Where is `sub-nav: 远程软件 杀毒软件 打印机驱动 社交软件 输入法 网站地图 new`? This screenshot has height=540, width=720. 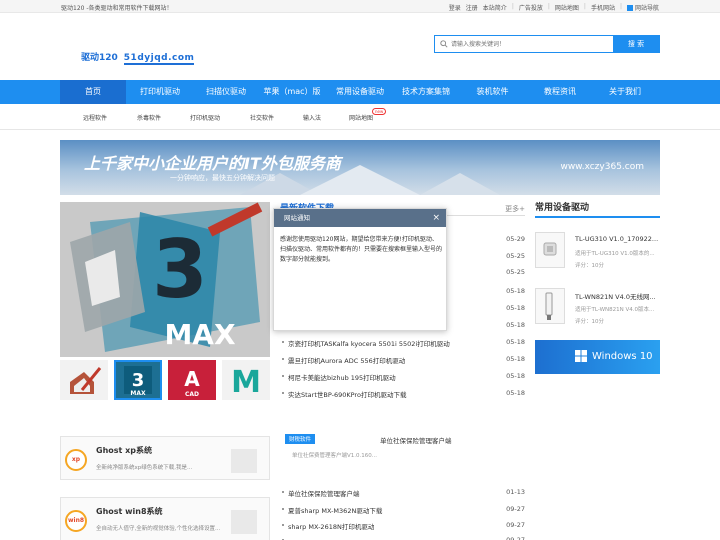 sub-nav: 远程软件 杀毒软件 打印机驱动 社交软件 输入法 网站地图 new is located at coordinates (360, 117).